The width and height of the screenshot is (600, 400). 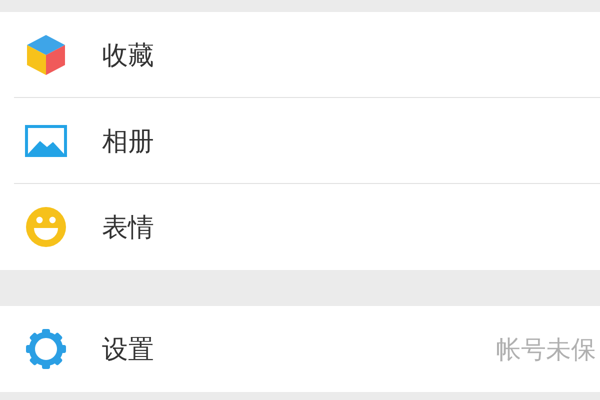 What do you see at coordinates (46, 227) in the screenshot?
I see `smiley-icon` at bounding box center [46, 227].